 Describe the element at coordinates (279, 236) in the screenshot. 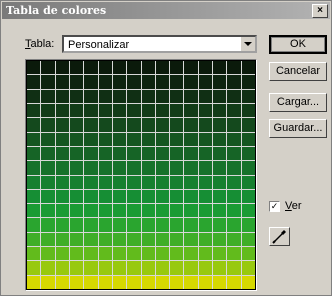

I see `eyedropper-button` at that location.